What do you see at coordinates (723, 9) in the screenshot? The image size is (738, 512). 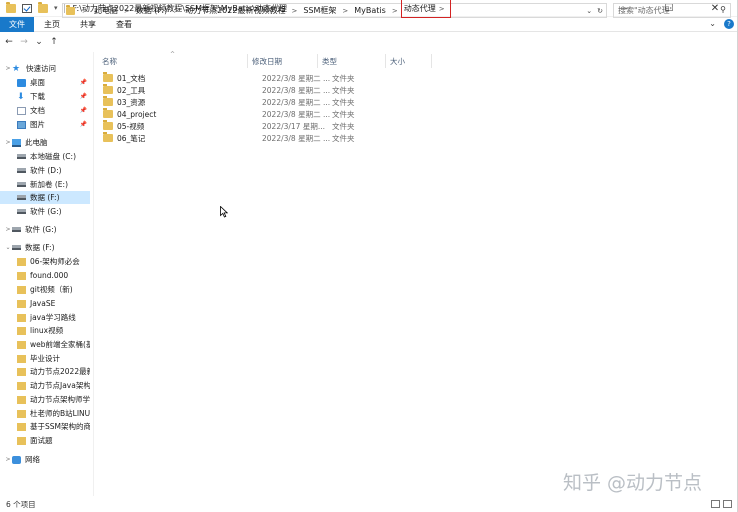 I see `search-icon: ⚲` at bounding box center [723, 9].